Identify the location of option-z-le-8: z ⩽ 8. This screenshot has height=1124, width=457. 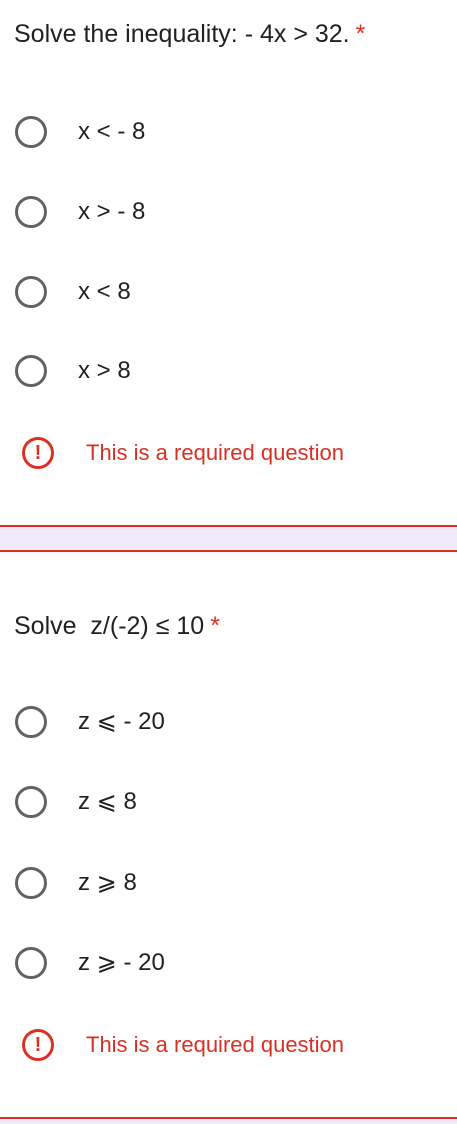
(228, 805).